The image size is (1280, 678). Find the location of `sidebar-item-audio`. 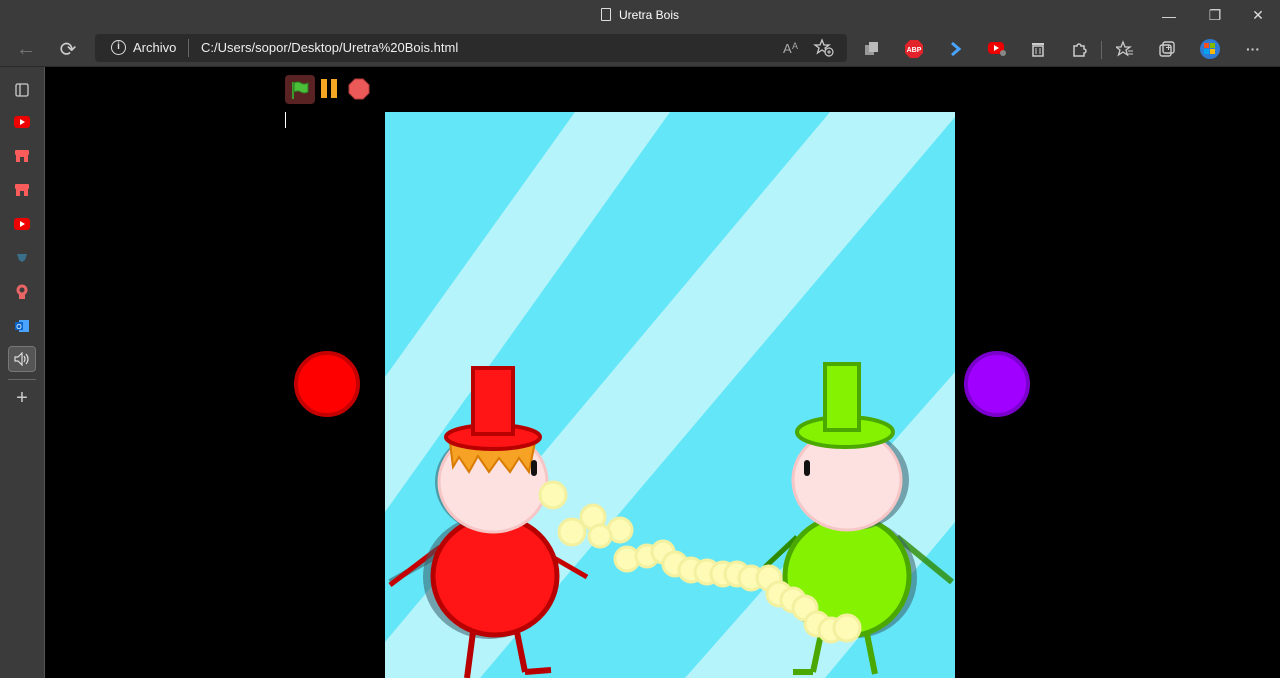

sidebar-item-audio is located at coordinates (22, 359).